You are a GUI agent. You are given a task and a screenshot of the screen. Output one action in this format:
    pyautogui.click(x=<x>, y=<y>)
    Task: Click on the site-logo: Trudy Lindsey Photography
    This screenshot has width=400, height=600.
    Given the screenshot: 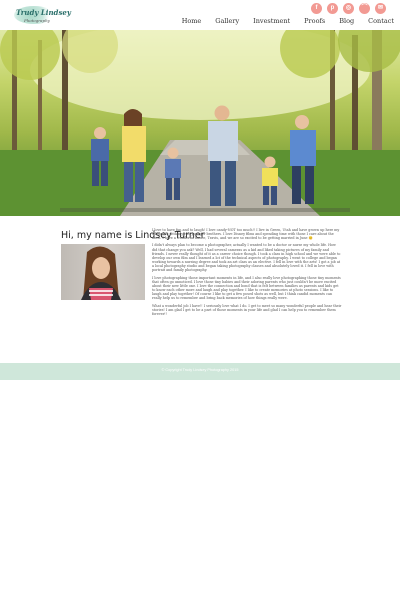 What is the action you would take?
    pyautogui.click(x=42, y=15)
    